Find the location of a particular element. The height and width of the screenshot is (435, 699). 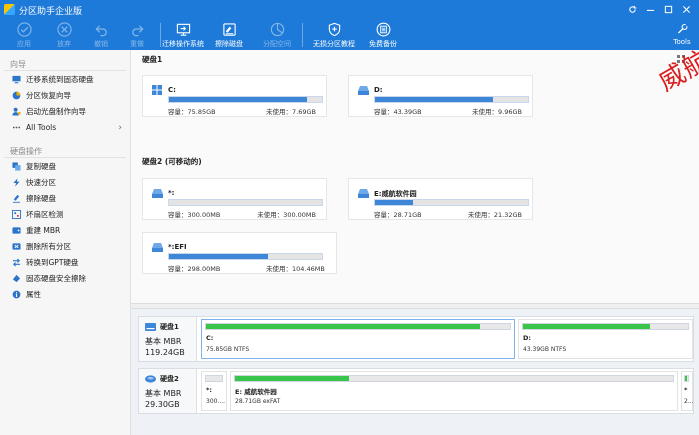

sidebar-item-label: 快速分区 is located at coordinates (41, 182).